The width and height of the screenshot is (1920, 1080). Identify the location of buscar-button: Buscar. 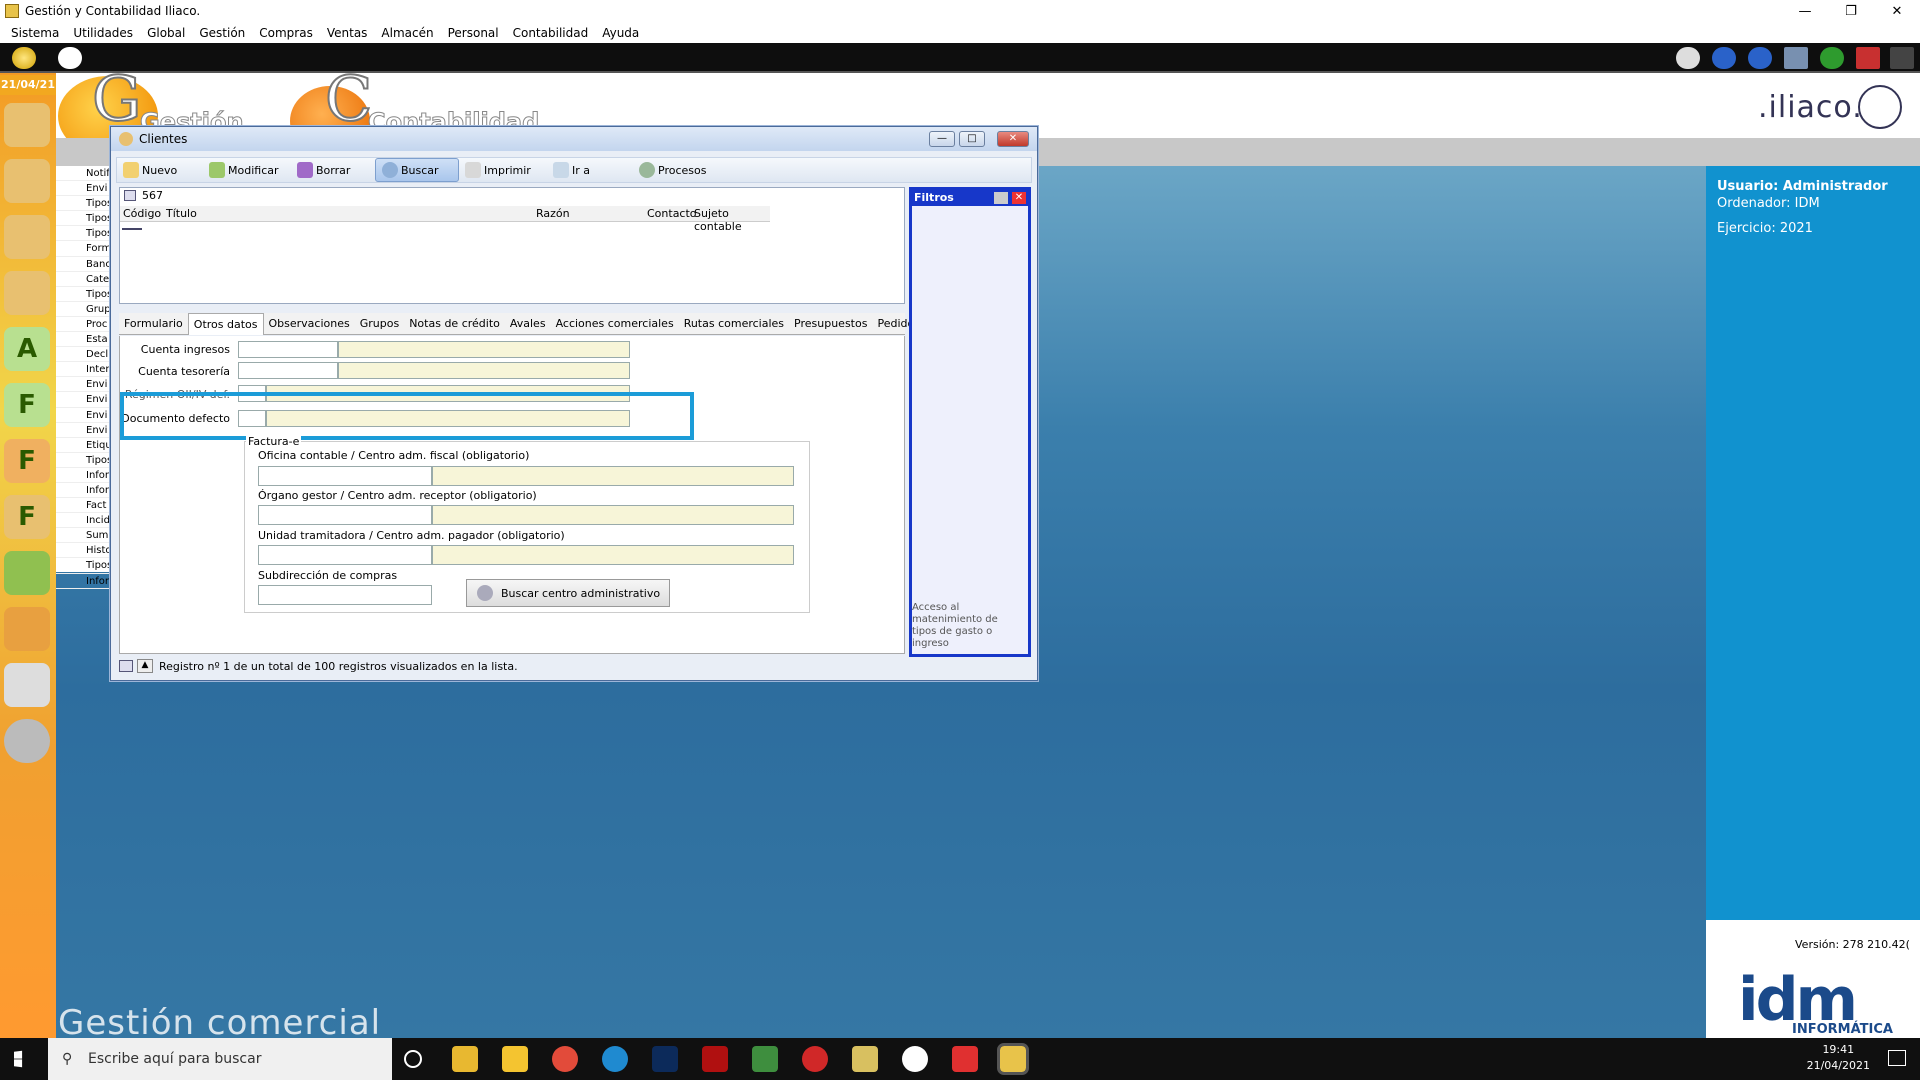
(417, 170).